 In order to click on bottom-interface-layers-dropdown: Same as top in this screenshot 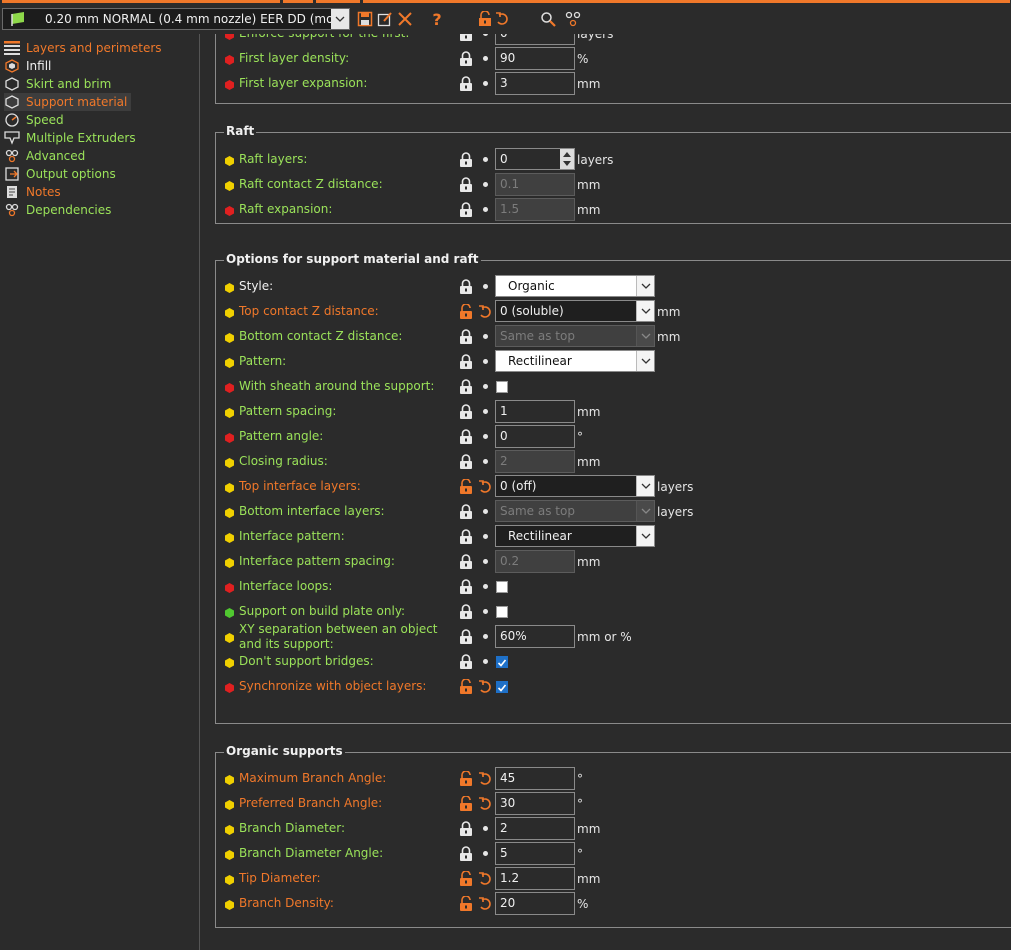, I will do `click(575, 511)`.